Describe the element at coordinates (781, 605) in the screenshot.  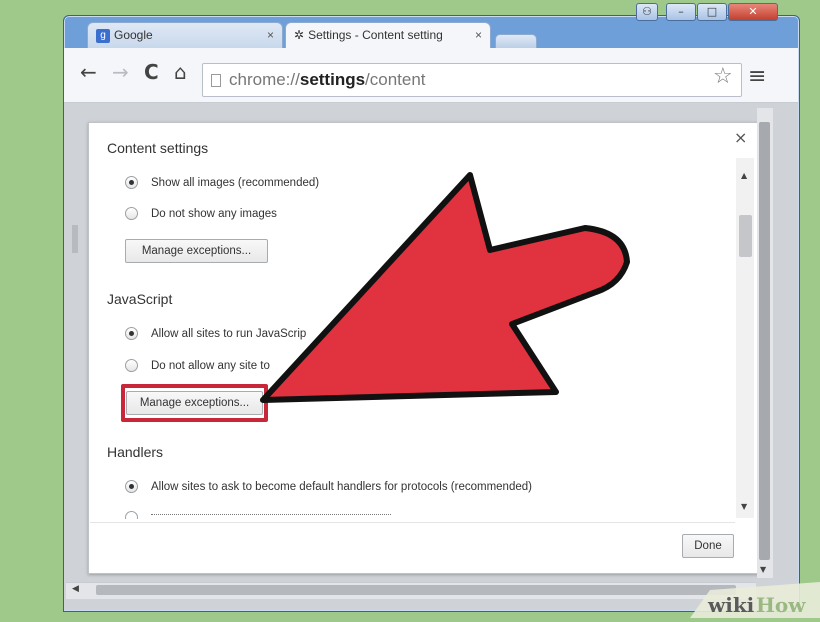
I see `svg-text: How` at that location.